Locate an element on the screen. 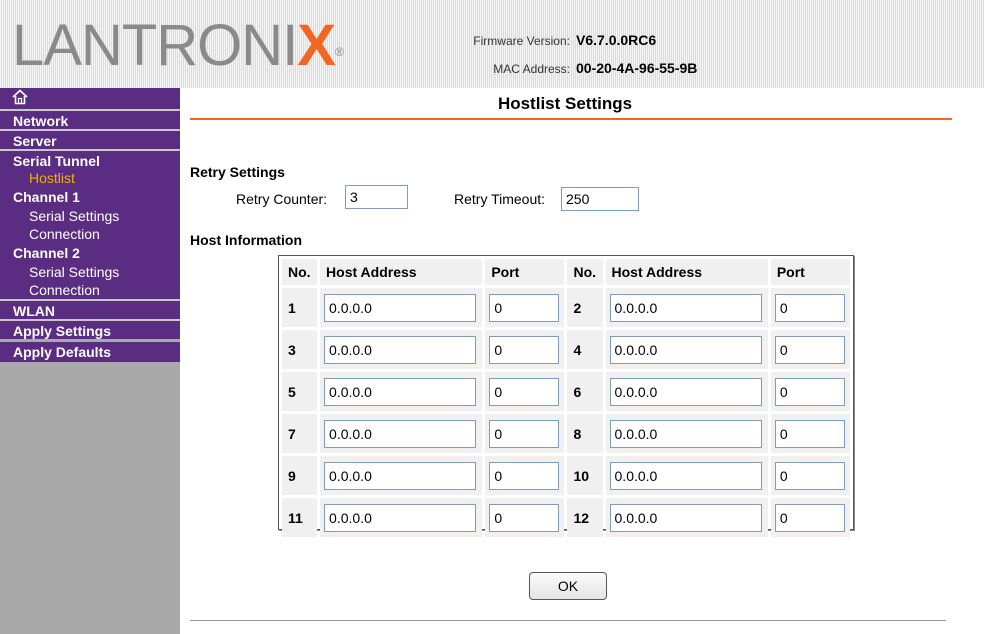 The height and width of the screenshot is (634, 984). logo-registered-mark: ® is located at coordinates (339, 52).